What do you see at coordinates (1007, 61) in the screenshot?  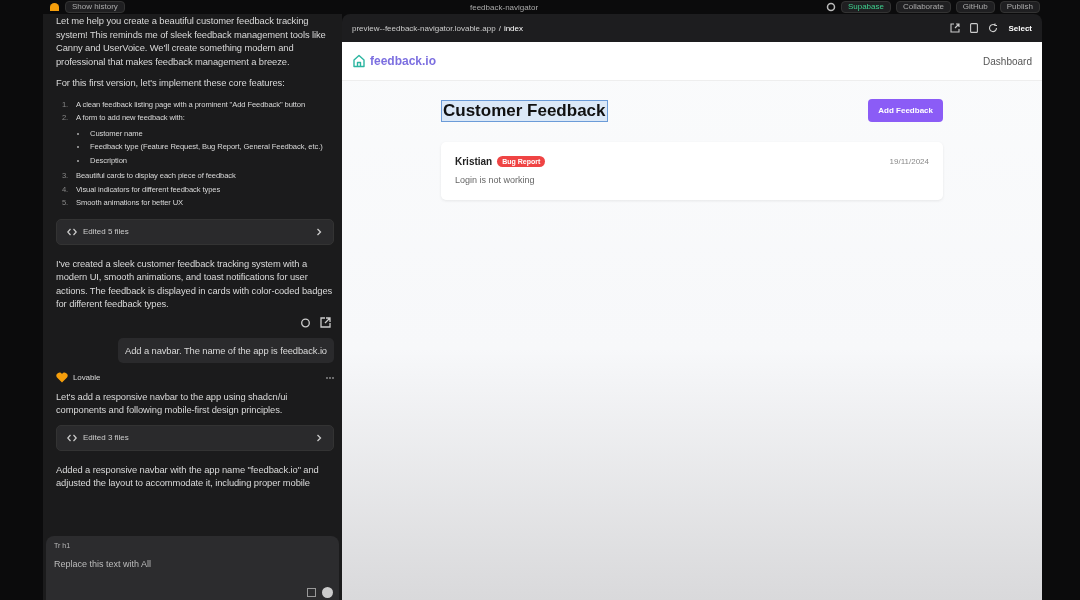 I see `dashboard-link: Dashboard` at bounding box center [1007, 61].